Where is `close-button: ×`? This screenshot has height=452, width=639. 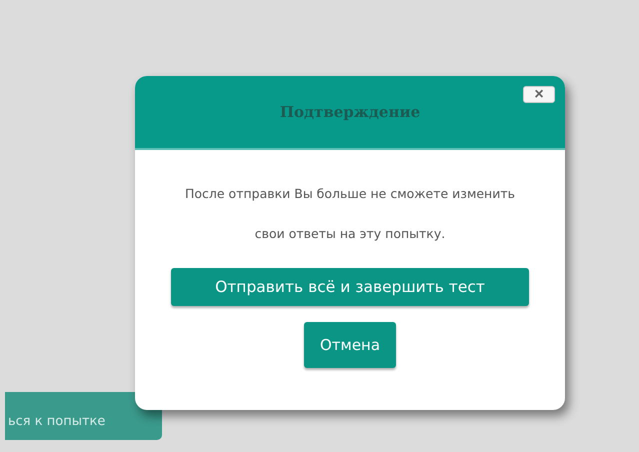 close-button: × is located at coordinates (539, 94).